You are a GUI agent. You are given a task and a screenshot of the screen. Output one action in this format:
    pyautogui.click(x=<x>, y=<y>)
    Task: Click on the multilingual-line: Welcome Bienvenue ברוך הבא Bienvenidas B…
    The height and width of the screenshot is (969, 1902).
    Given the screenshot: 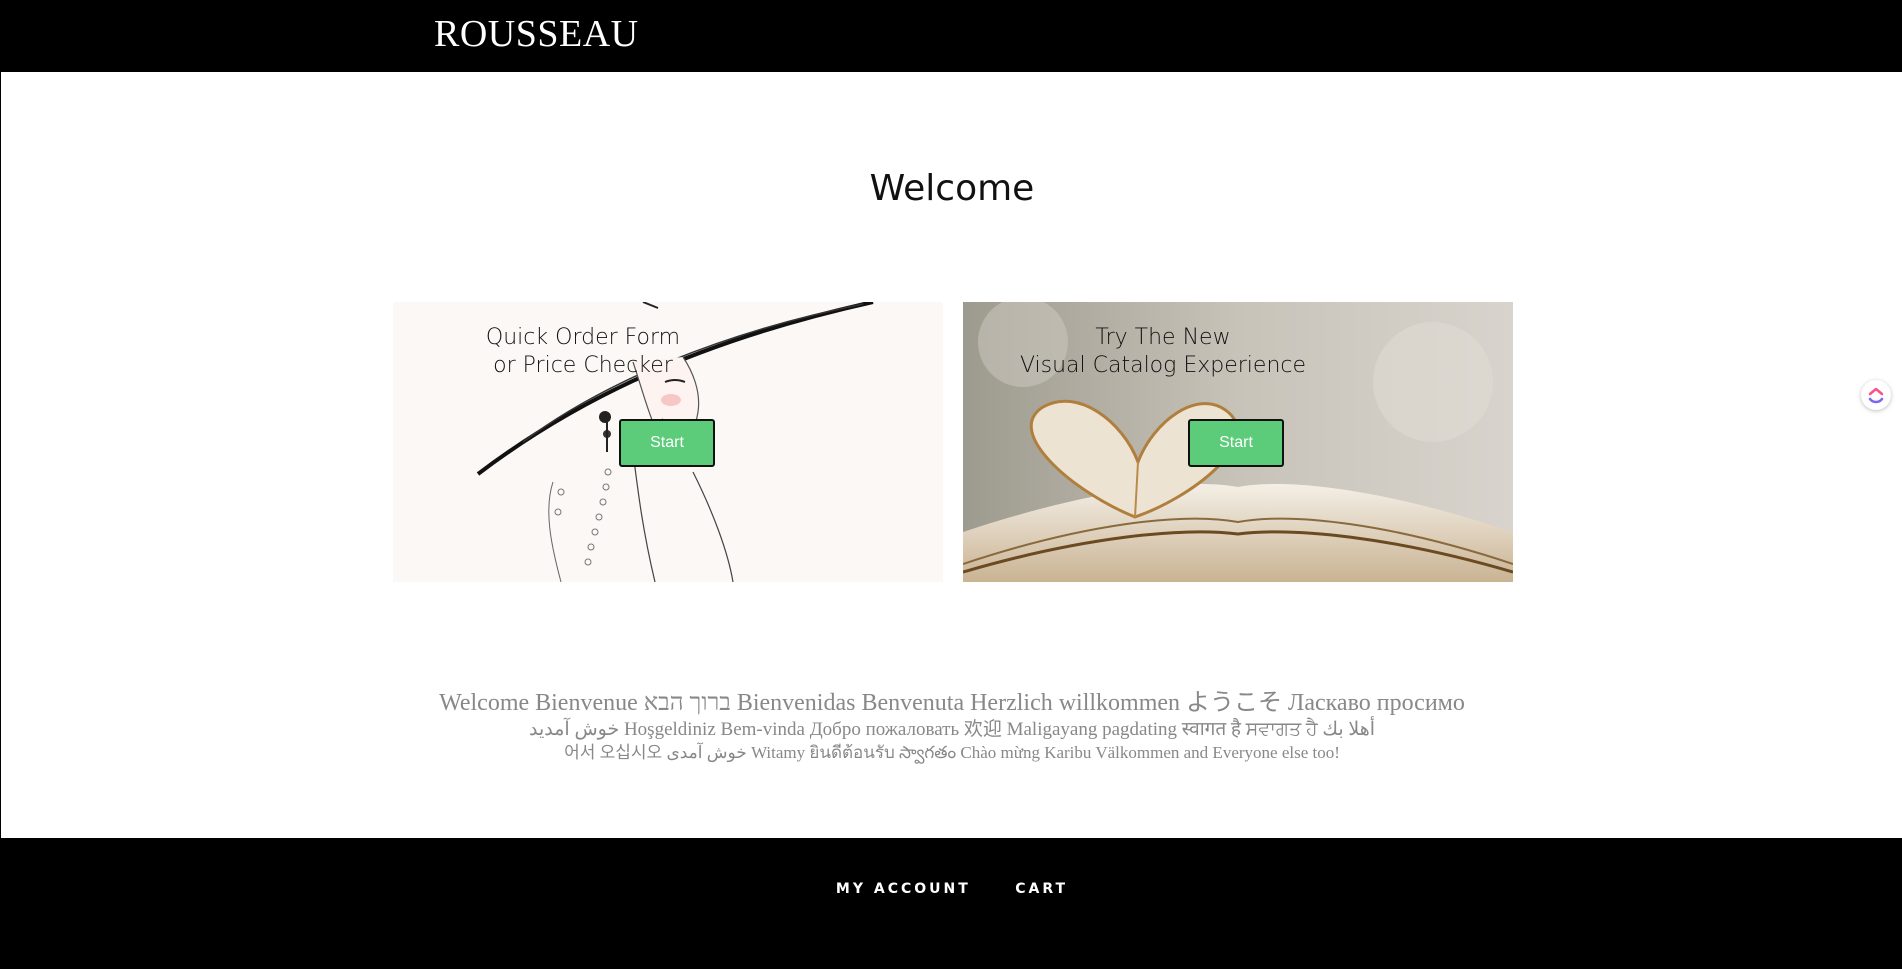 What is the action you would take?
    pyautogui.click(x=952, y=703)
    